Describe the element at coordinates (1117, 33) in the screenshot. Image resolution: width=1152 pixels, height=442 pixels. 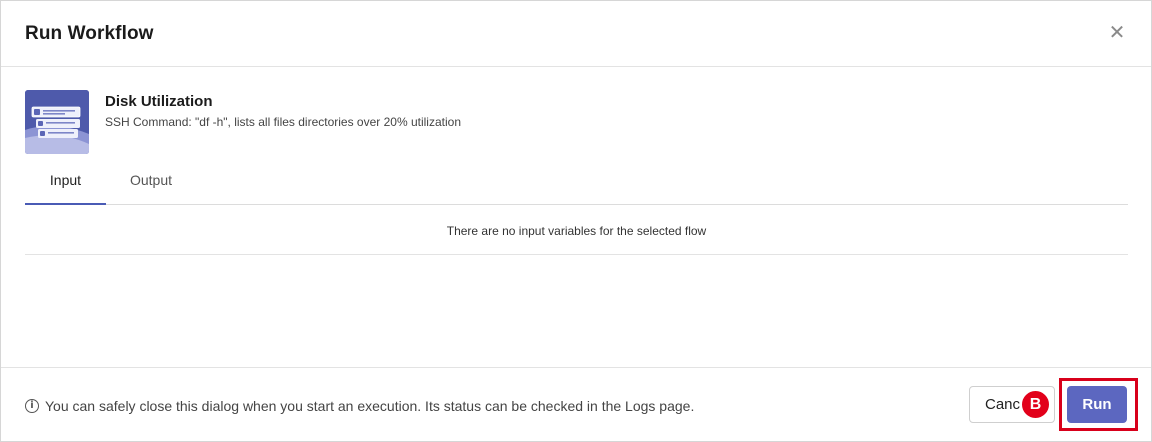
I see `close-icon: ✕` at that location.